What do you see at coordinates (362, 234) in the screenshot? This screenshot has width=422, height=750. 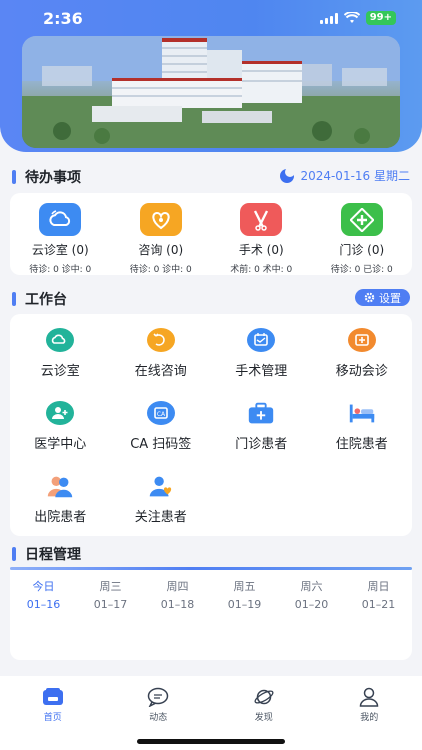 I see `pending-item-outpatient: 门诊 (0) 待诊: 0 已诊: 0` at bounding box center [362, 234].